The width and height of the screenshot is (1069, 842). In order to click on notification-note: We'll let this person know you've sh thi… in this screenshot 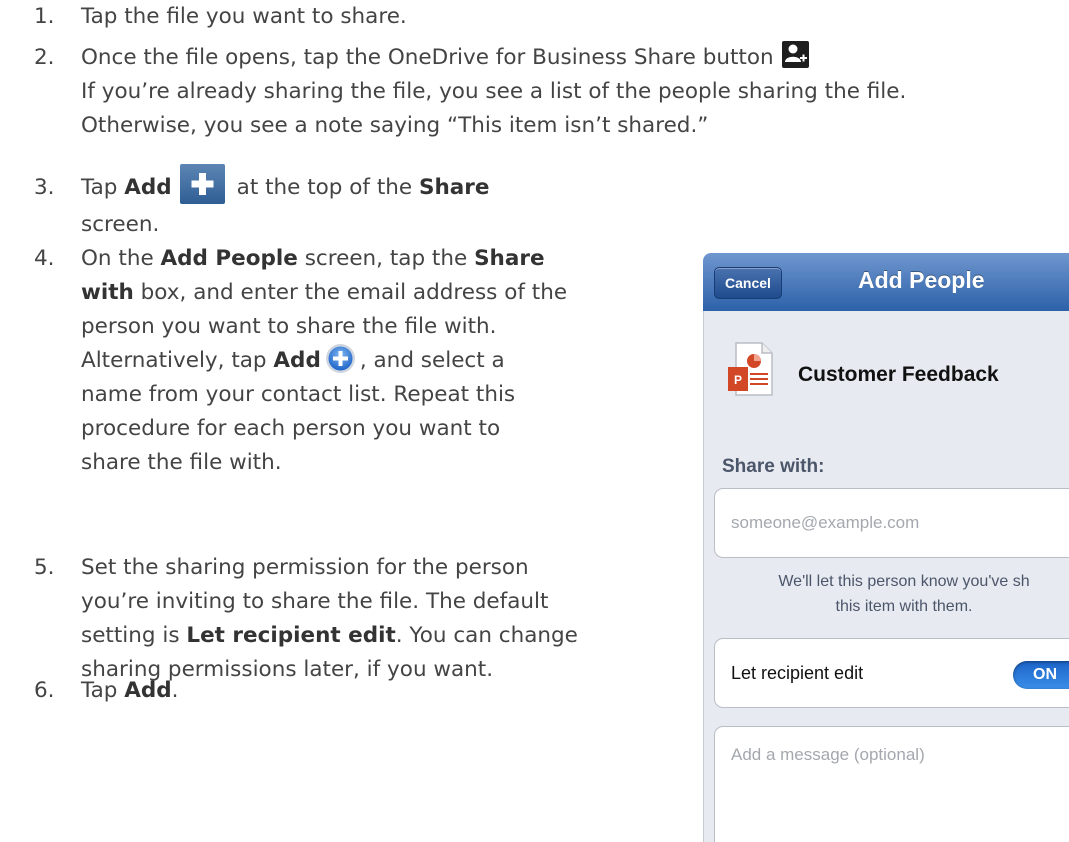, I will do `click(904, 594)`.